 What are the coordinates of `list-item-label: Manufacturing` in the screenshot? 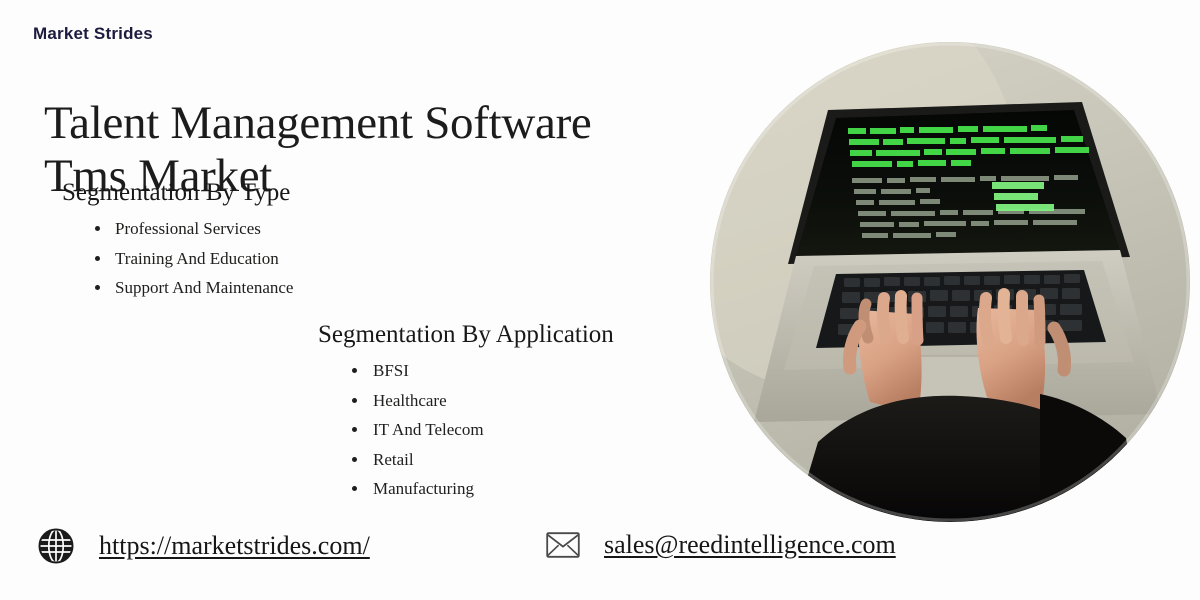 It's located at (424, 488).